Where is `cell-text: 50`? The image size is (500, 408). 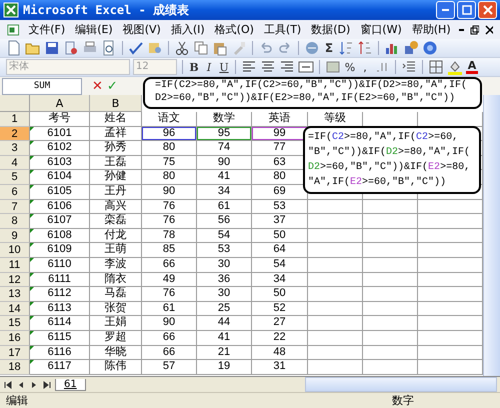 cell-text: 50 is located at coordinates (279, 234).